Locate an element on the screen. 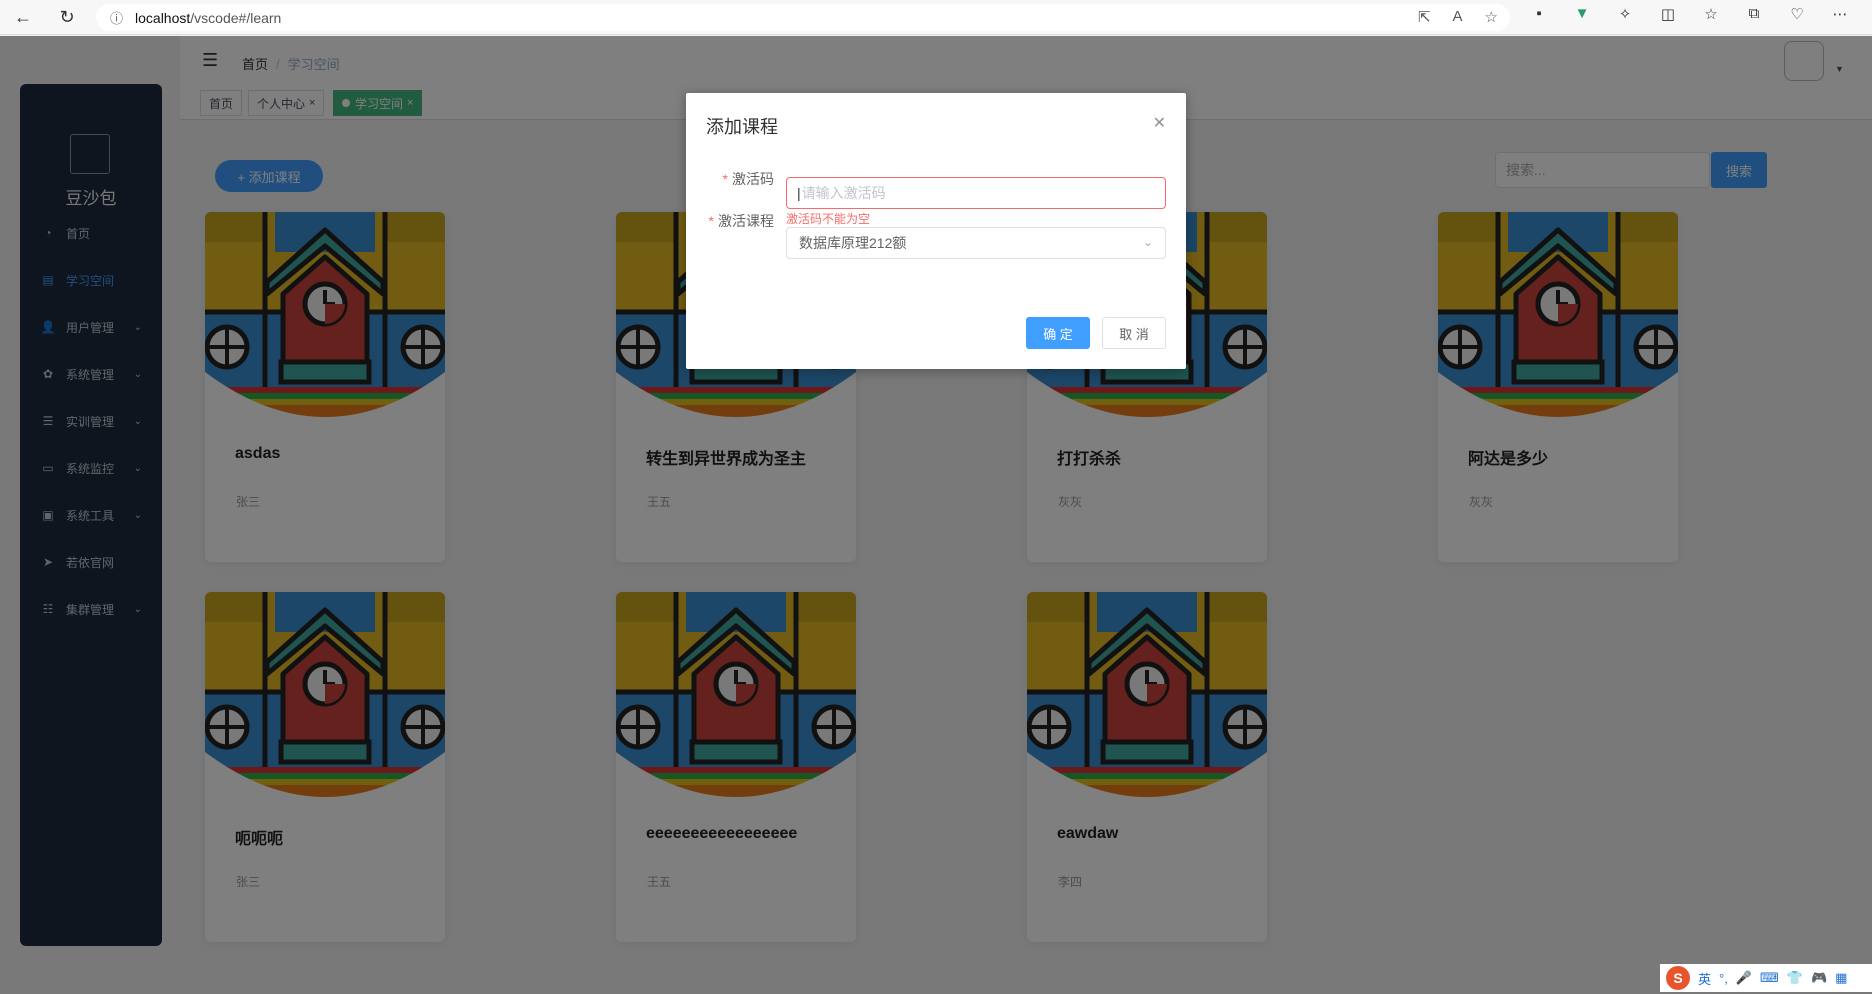 This screenshot has width=1872, height=994. read-aloud-icon: A is located at coordinates (1458, 17).